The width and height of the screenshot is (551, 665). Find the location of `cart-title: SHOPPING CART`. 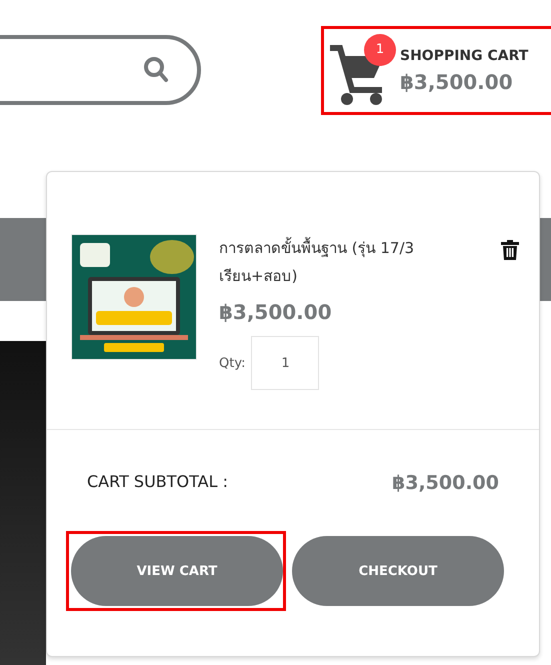

cart-title: SHOPPING CART is located at coordinates (464, 56).